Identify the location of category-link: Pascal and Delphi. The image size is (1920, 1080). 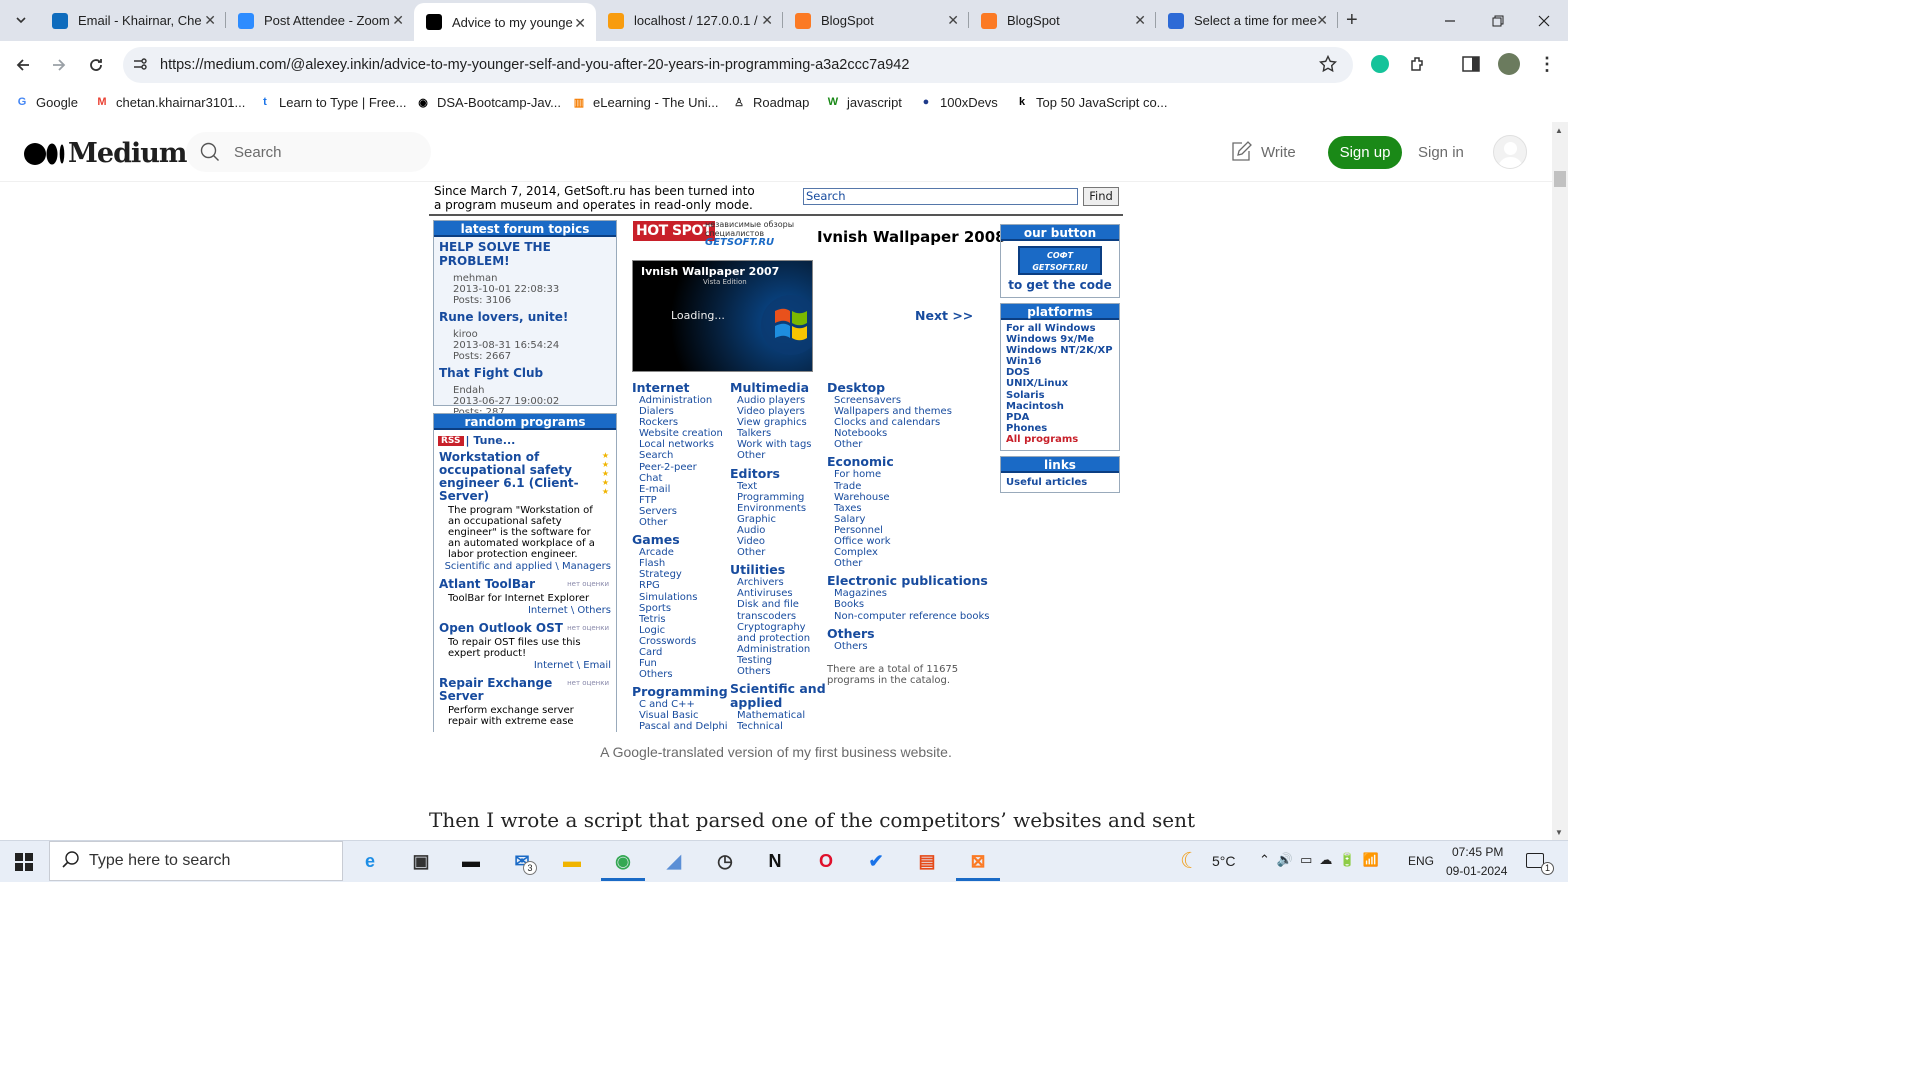
(683, 726).